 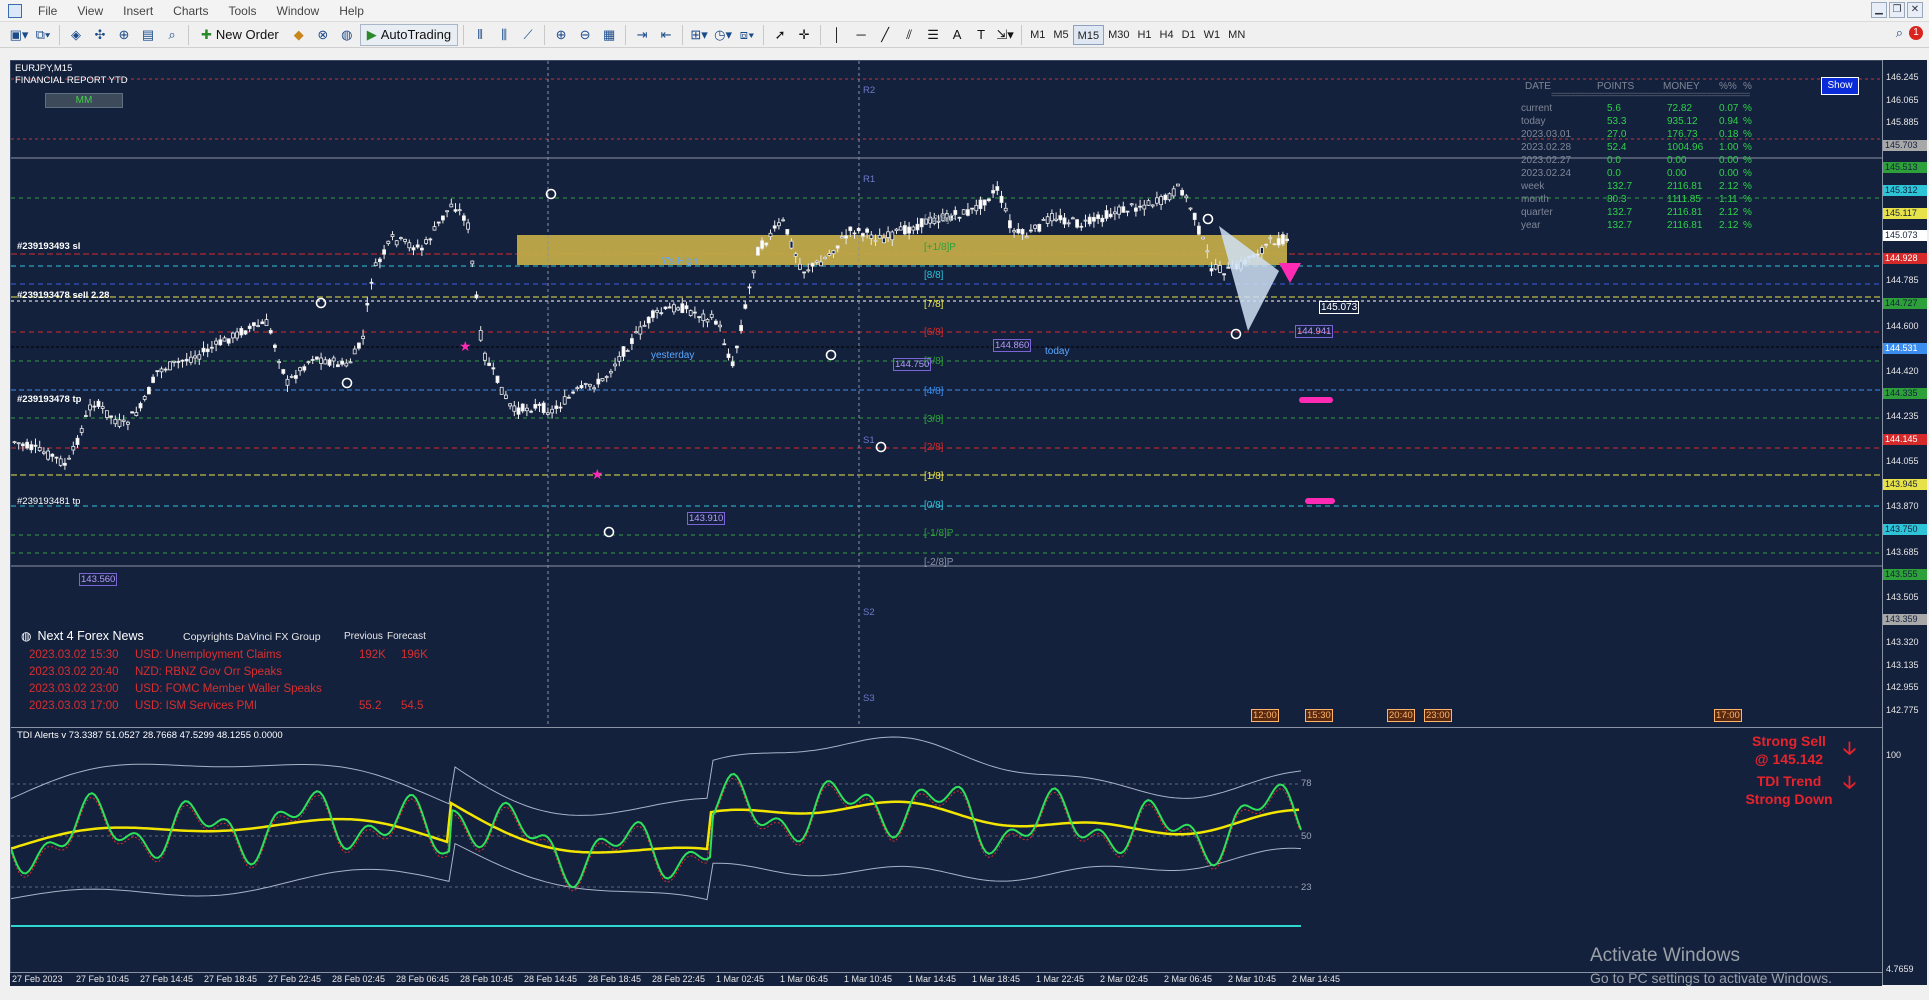 What do you see at coordinates (933, 35) in the screenshot?
I see `fibonacci-icon: ☰` at bounding box center [933, 35].